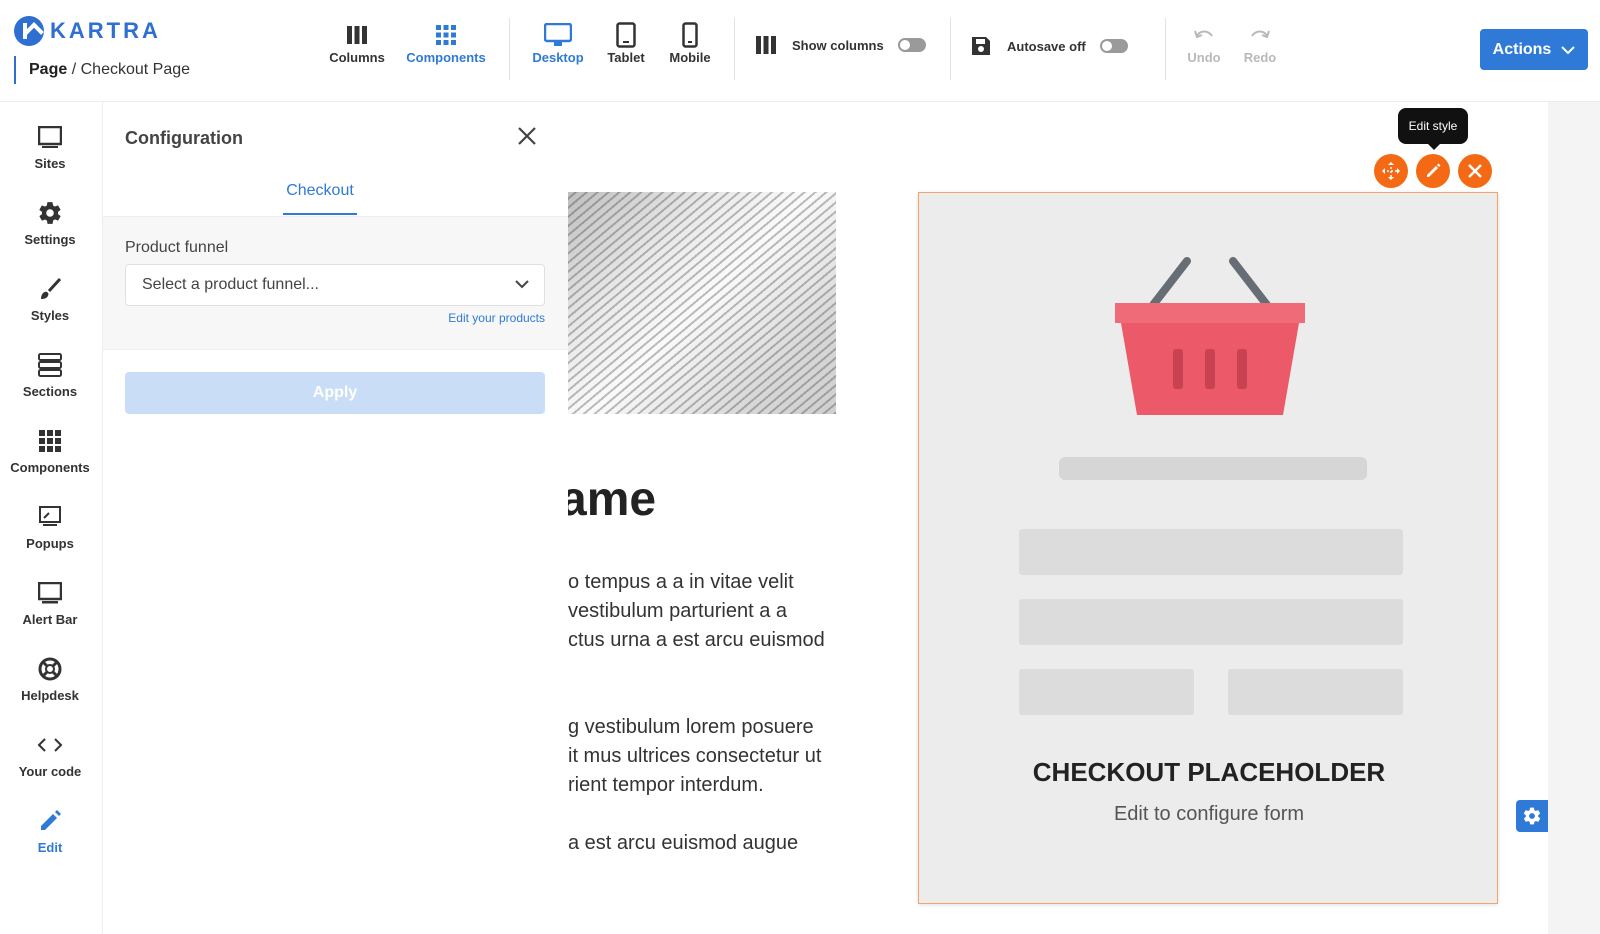 The image size is (1600, 934). Describe the element at coordinates (50, 163) in the screenshot. I see `sidebar-item-label: Sites` at that location.